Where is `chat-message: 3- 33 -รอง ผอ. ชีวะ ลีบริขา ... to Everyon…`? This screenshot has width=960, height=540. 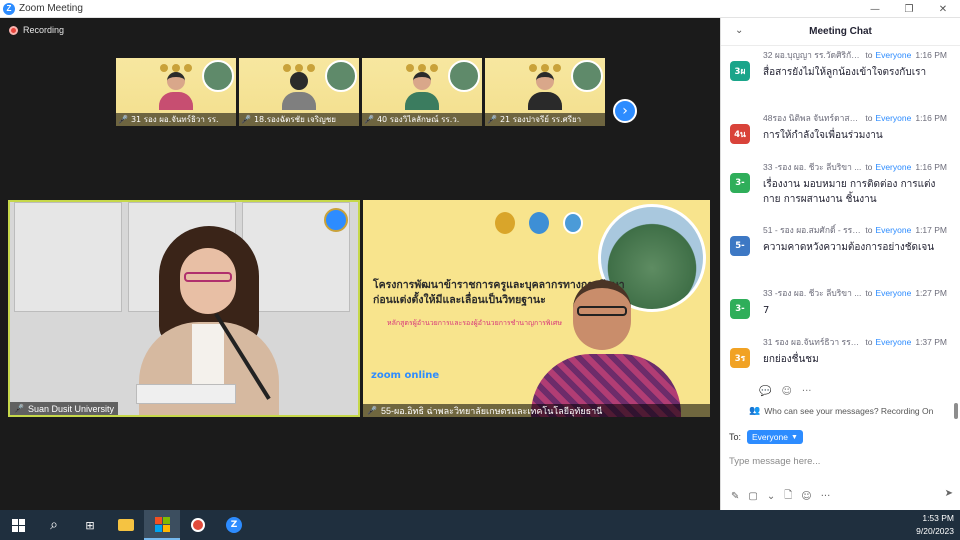
chat-message: 3- 33 -รอง ผอ. ชีวะ ลีบริขา ... to Everyon… is located at coordinates (837, 310).